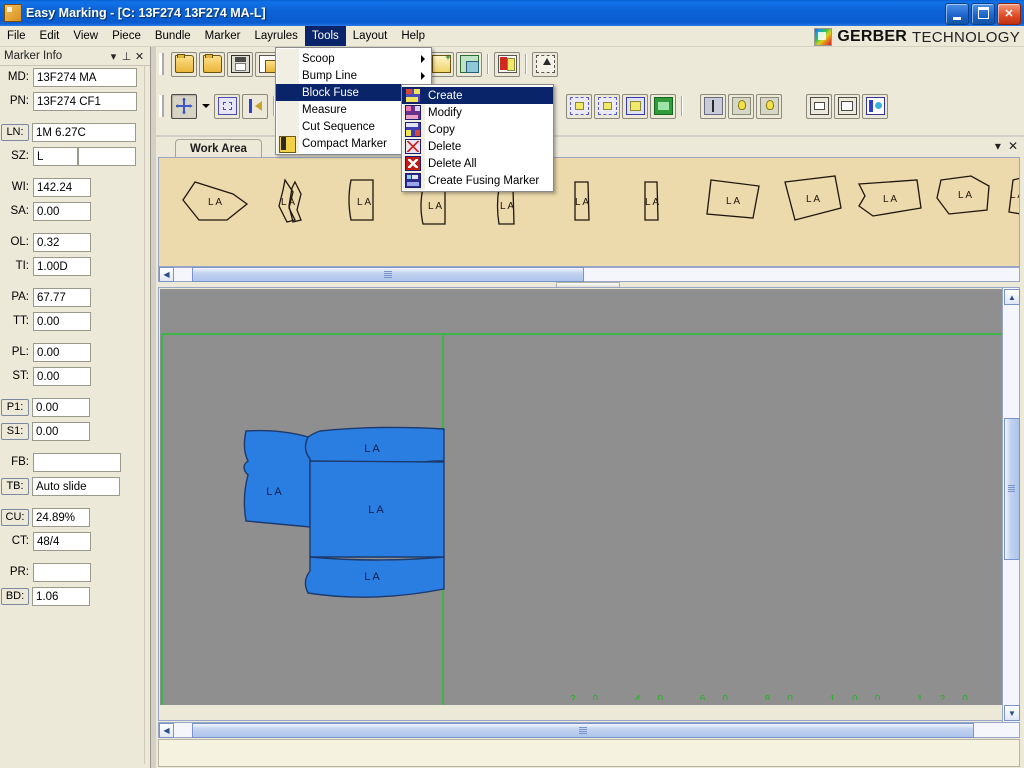 Image resolution: width=1024 pixels, height=768 pixels. What do you see at coordinates (126, 36) in the screenshot?
I see `menu-piece: Piece` at bounding box center [126, 36].